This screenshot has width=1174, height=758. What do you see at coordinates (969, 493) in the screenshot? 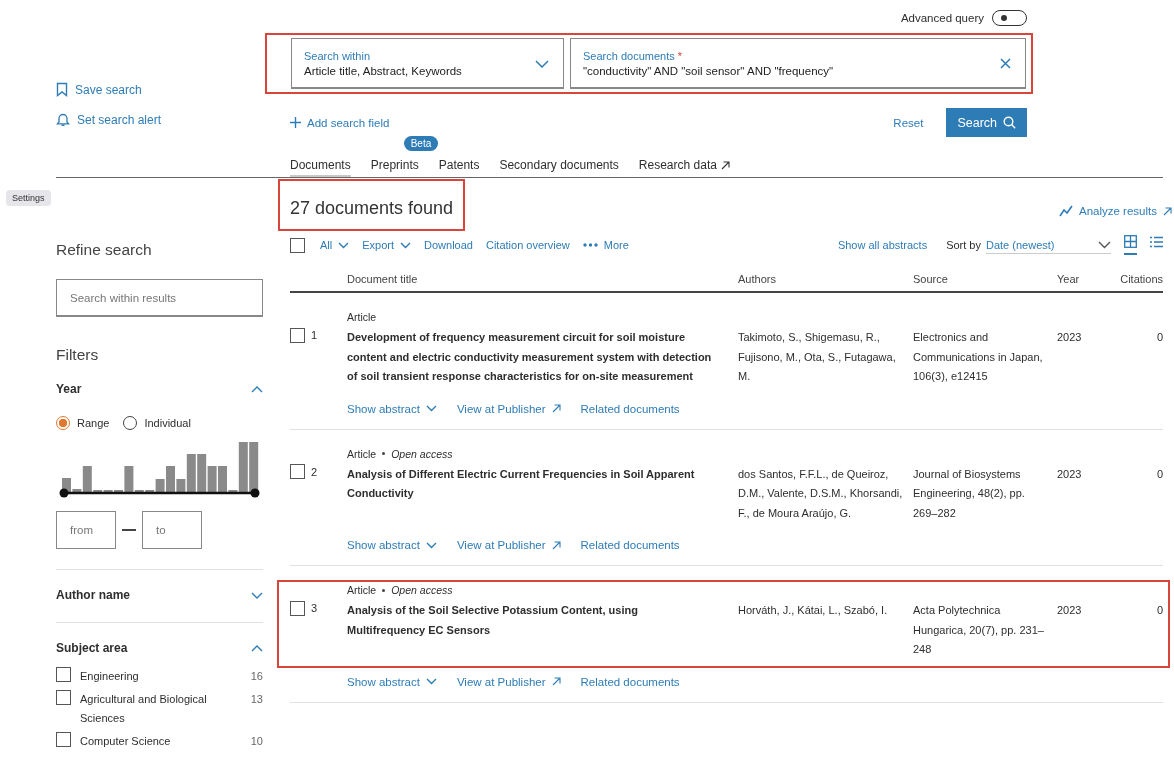
I see `source-cell-text: Journal of Biosystems Engineering, 48(2), pp. 269–282` at bounding box center [969, 493].